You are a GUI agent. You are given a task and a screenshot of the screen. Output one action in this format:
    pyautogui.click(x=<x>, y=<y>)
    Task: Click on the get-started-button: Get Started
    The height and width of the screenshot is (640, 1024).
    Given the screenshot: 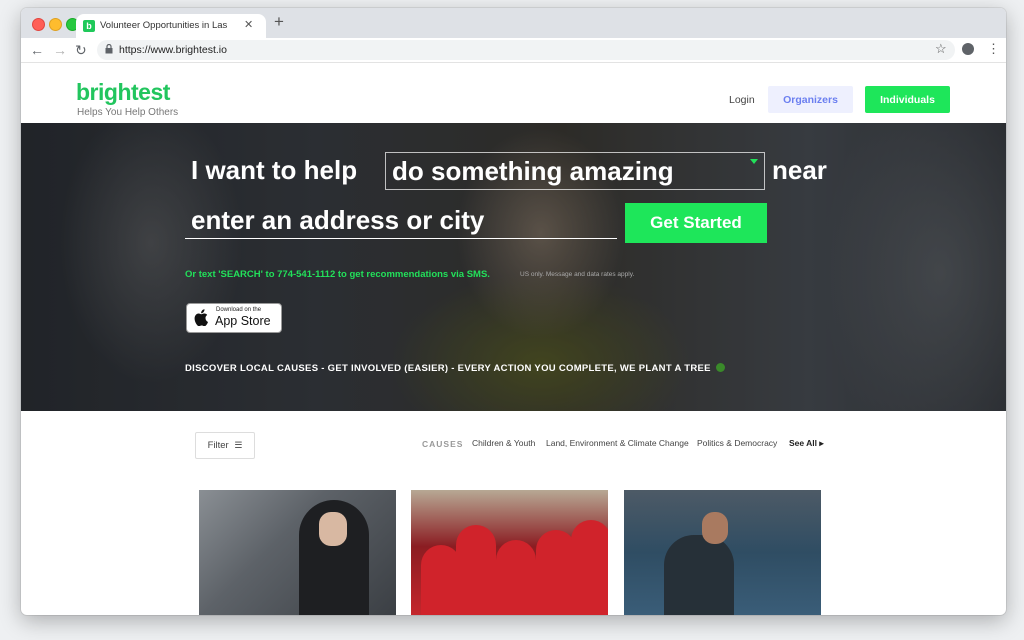 What is the action you would take?
    pyautogui.click(x=696, y=223)
    